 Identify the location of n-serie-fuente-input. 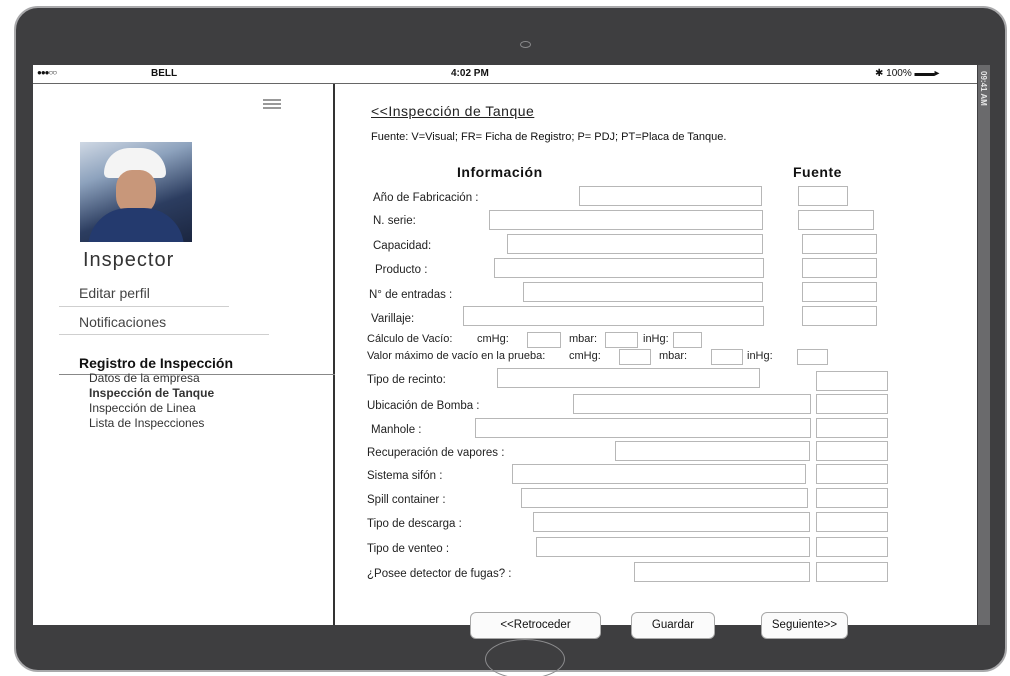
(836, 220).